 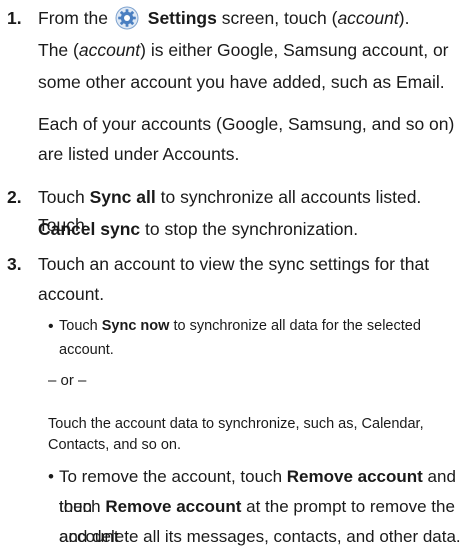 What do you see at coordinates (14, 264) in the screenshot?
I see `step-number: 3.` at bounding box center [14, 264].